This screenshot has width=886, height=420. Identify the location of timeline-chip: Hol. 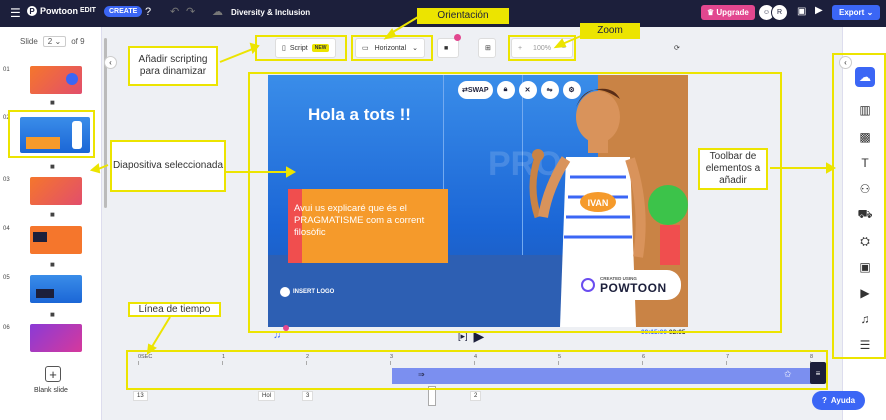
(267, 396).